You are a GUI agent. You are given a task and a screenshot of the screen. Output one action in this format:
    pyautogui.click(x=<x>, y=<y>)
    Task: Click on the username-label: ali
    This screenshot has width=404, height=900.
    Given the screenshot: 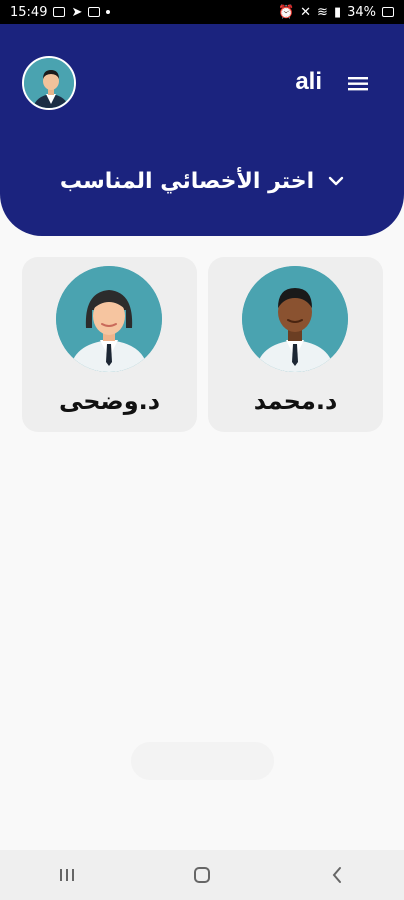 What is the action you would take?
    pyautogui.click(x=308, y=81)
    